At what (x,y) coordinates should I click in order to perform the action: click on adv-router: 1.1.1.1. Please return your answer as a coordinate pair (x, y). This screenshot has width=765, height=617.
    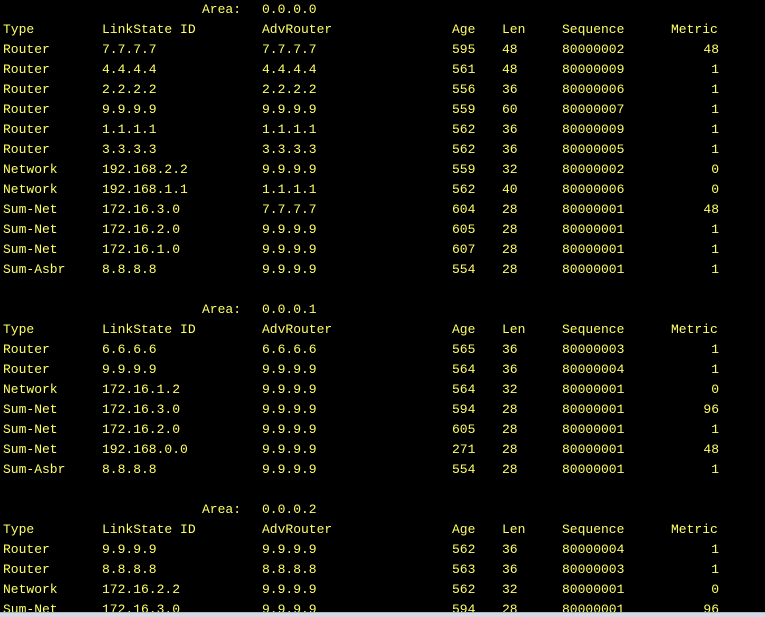
    Looking at the image, I should click on (289, 189).